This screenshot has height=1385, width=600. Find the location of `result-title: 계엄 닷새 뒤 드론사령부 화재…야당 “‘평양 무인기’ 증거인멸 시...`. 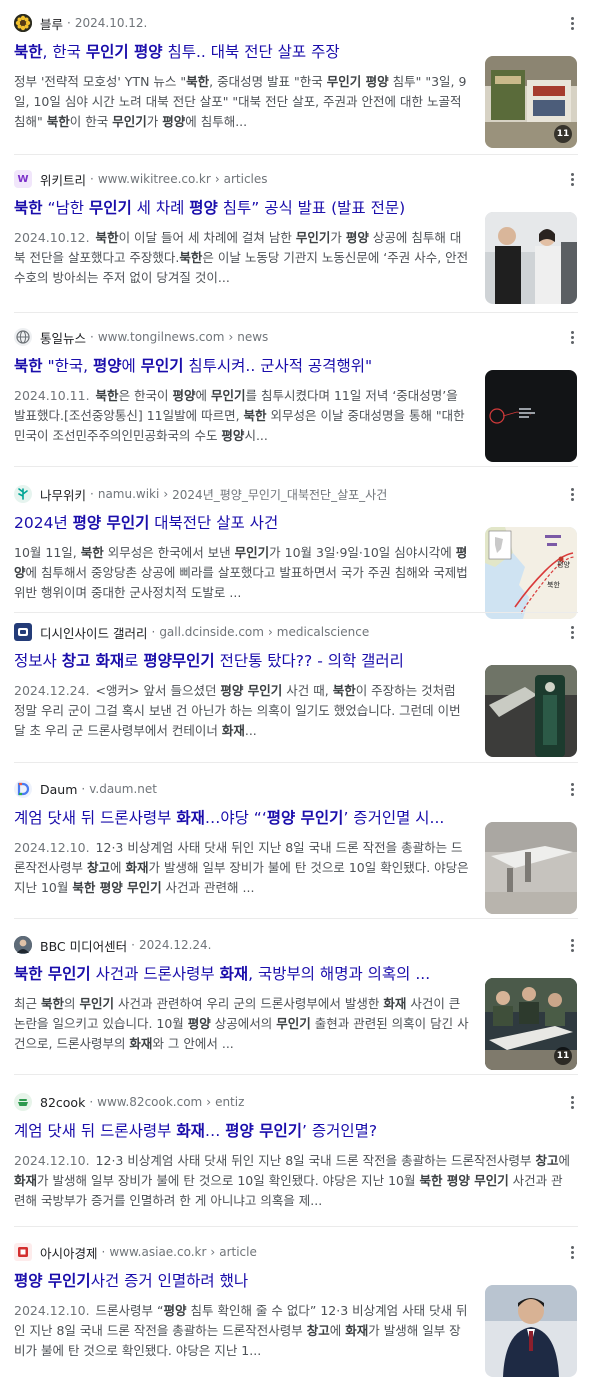

result-title: 계엄 닷새 뒤 드론사령부 화재…야당 “‘평양 무인기’ 증거인멸 시... is located at coordinates (244, 818).